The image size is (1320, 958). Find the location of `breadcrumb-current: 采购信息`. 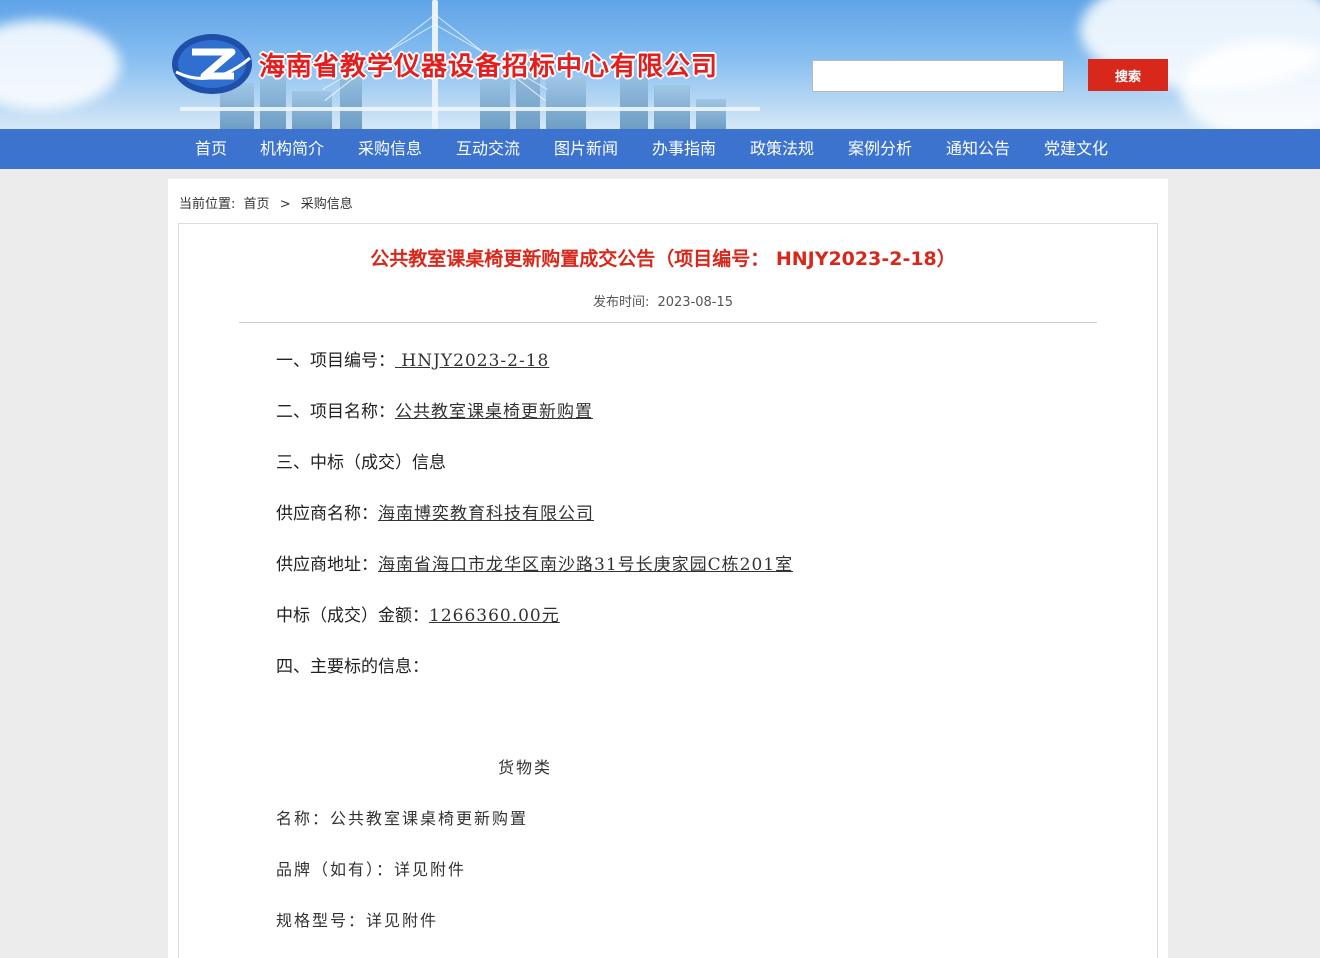

breadcrumb-current: 采购信息 is located at coordinates (327, 204).